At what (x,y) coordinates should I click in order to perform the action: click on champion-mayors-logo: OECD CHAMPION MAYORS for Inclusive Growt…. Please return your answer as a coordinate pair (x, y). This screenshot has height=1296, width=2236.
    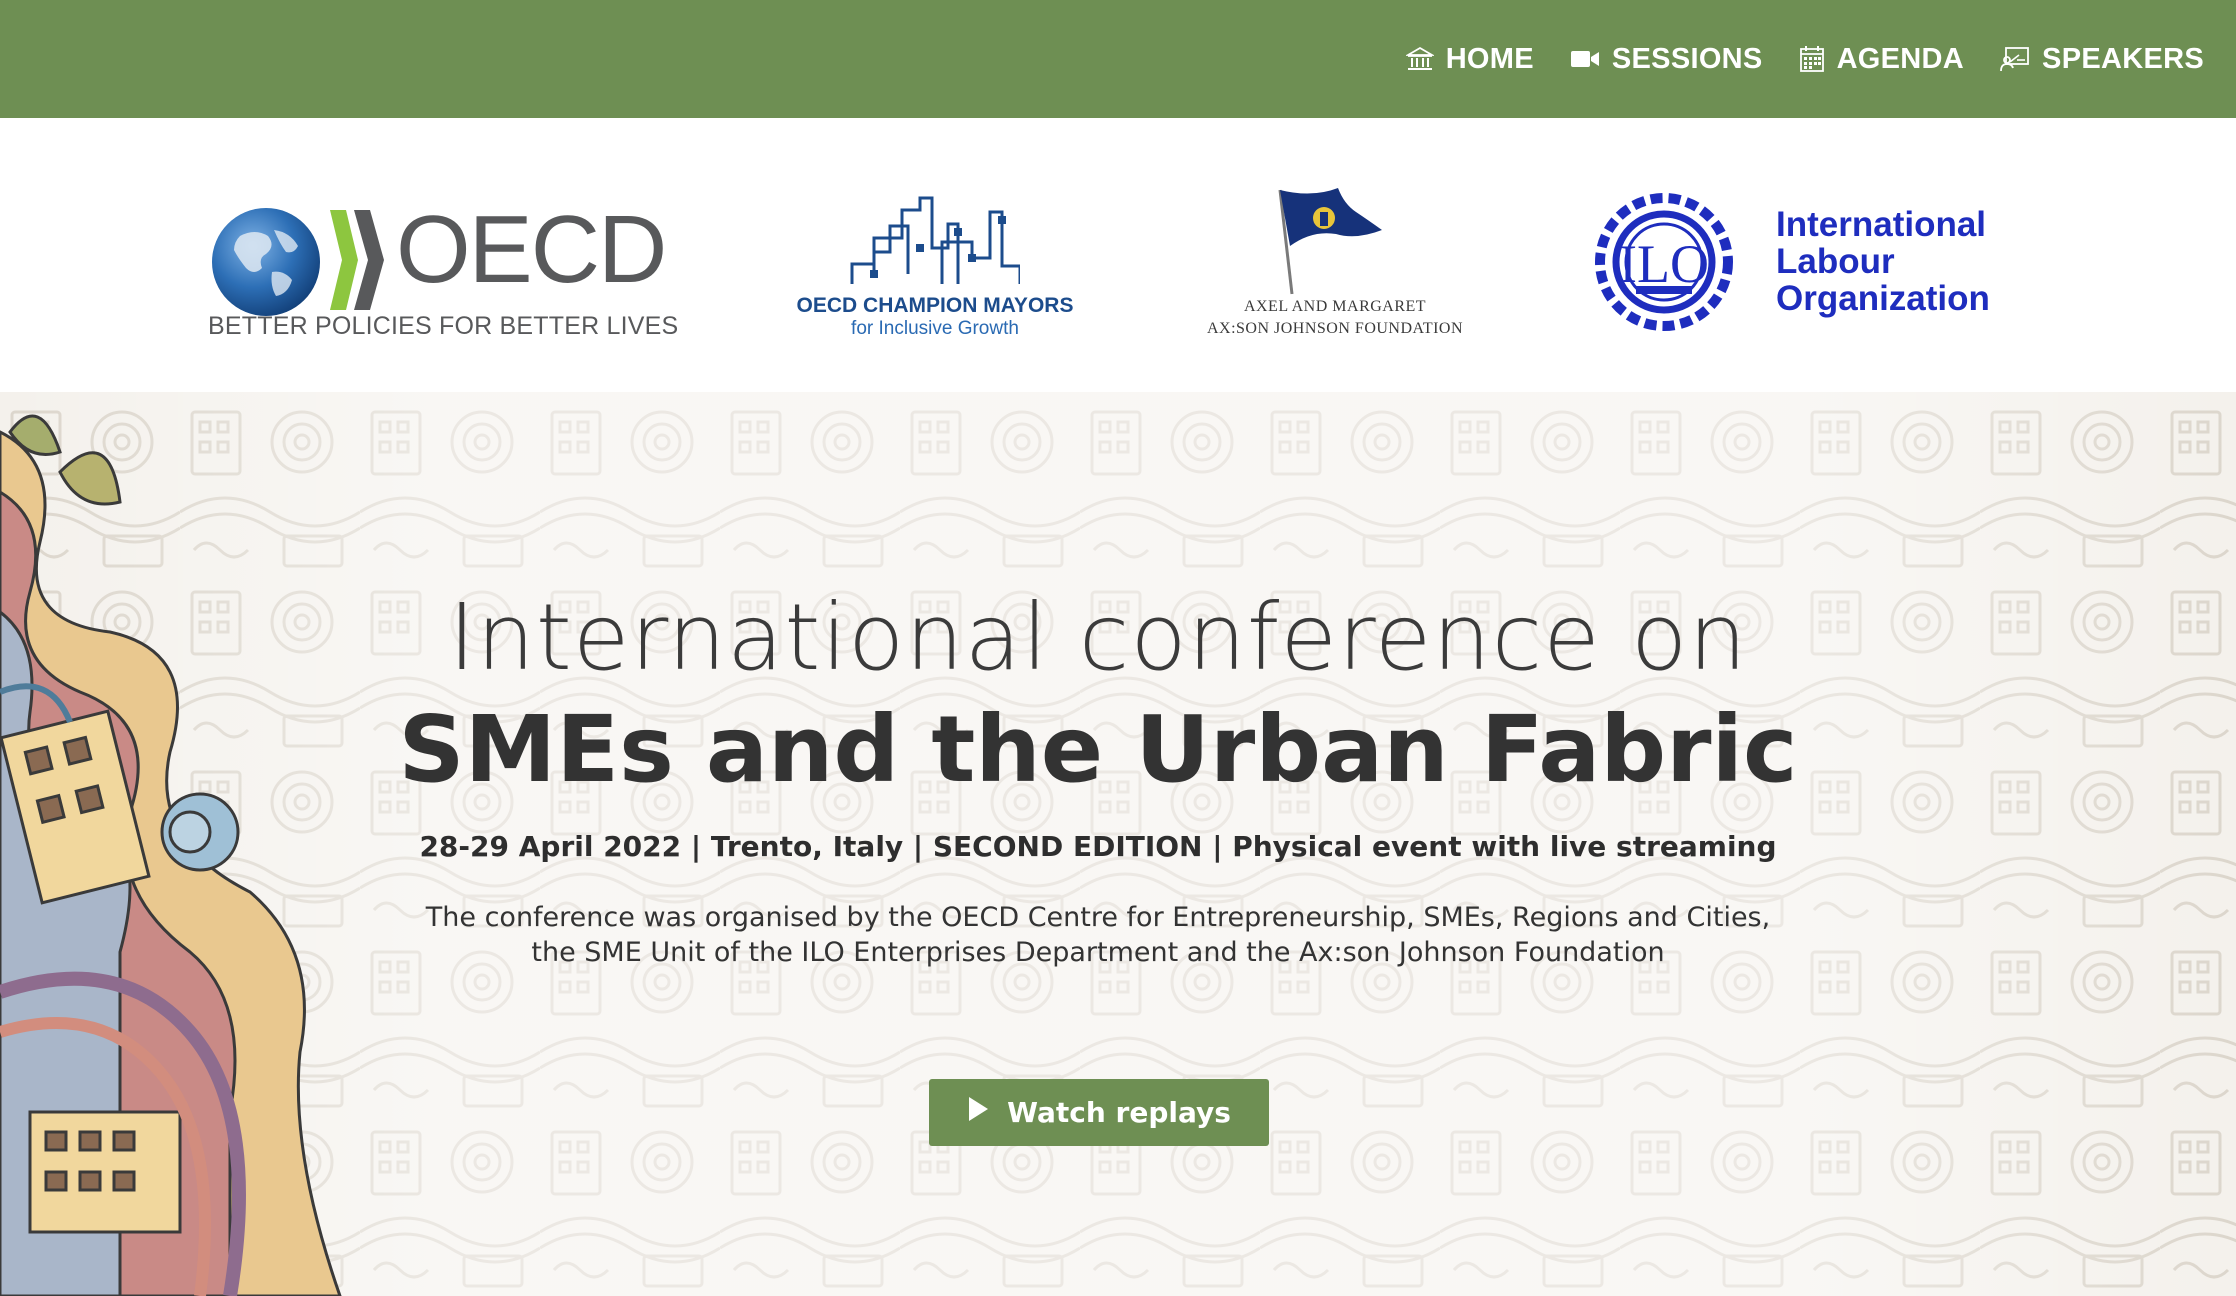
    Looking at the image, I should click on (935, 268).